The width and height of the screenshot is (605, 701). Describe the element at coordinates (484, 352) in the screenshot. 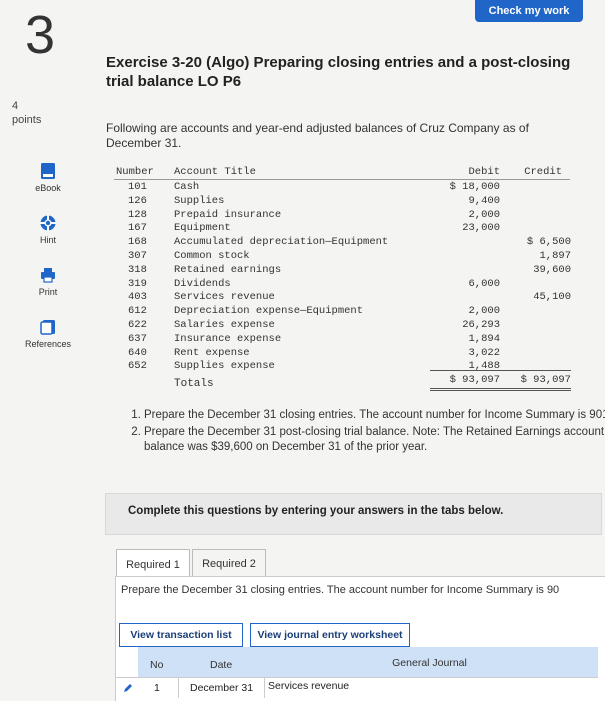

I see `ledger-row-debit: 3,022` at that location.